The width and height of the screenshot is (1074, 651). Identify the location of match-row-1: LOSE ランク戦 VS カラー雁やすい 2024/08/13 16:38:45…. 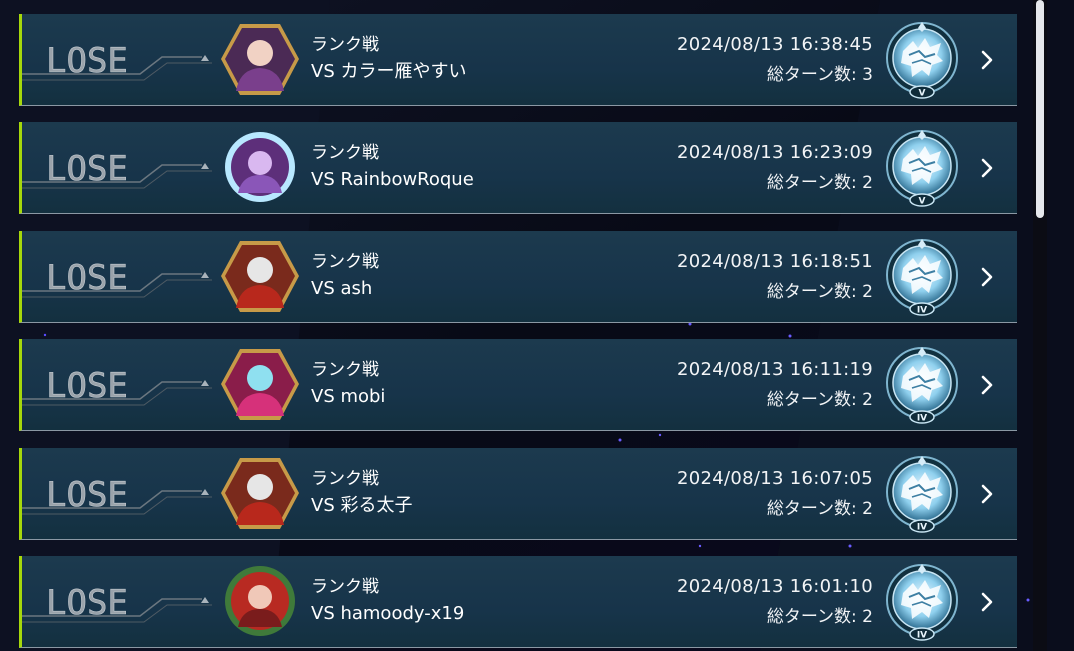
(518, 60).